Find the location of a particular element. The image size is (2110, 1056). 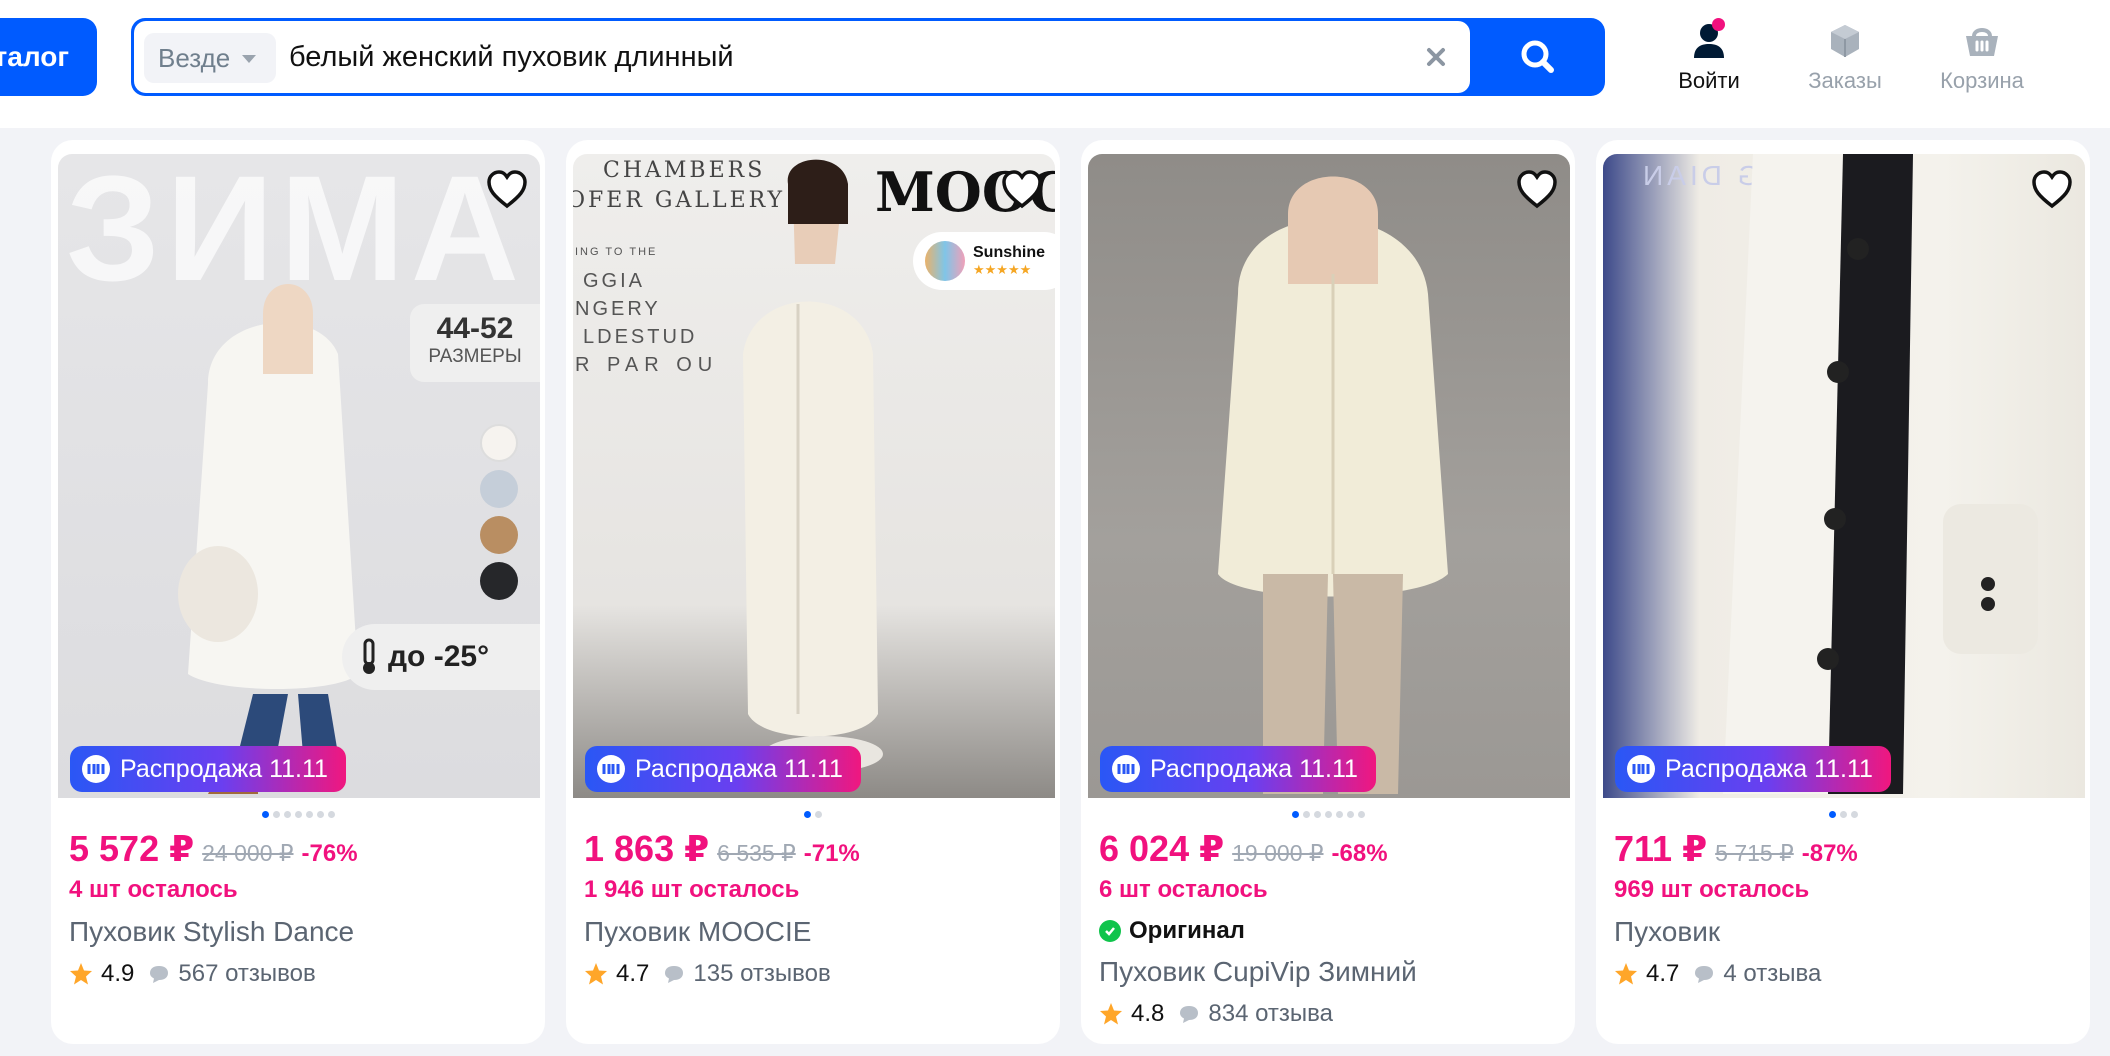

rating-value: 4.9 is located at coordinates (118, 973).